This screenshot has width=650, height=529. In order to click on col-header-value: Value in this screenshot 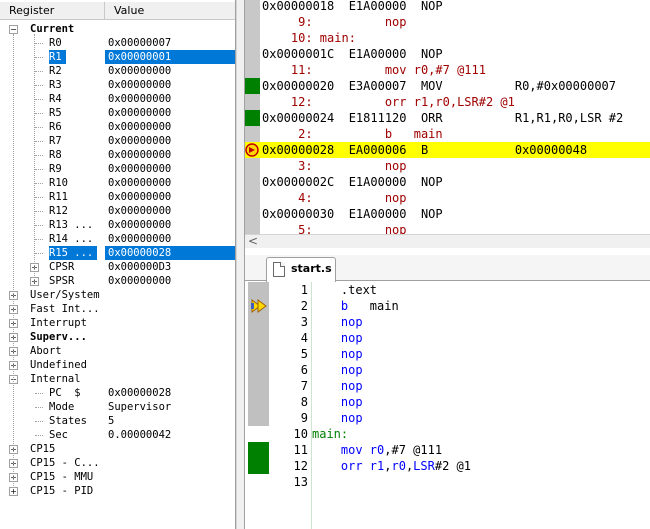, I will do `click(170, 11)`.